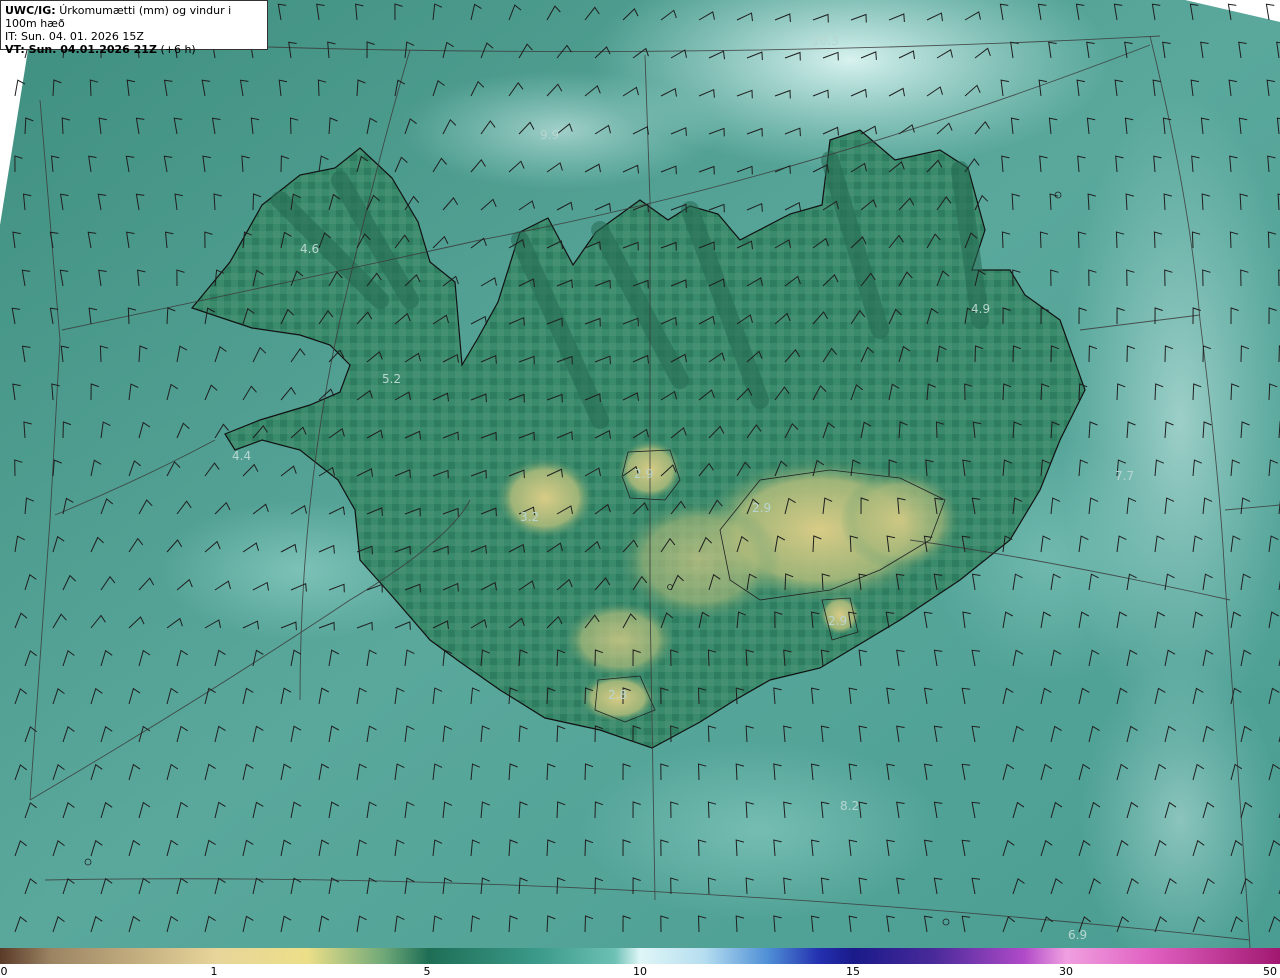 Image resolution: width=1280 pixels, height=978 pixels. I want to click on value-label: 10.3, so click(825, 41).